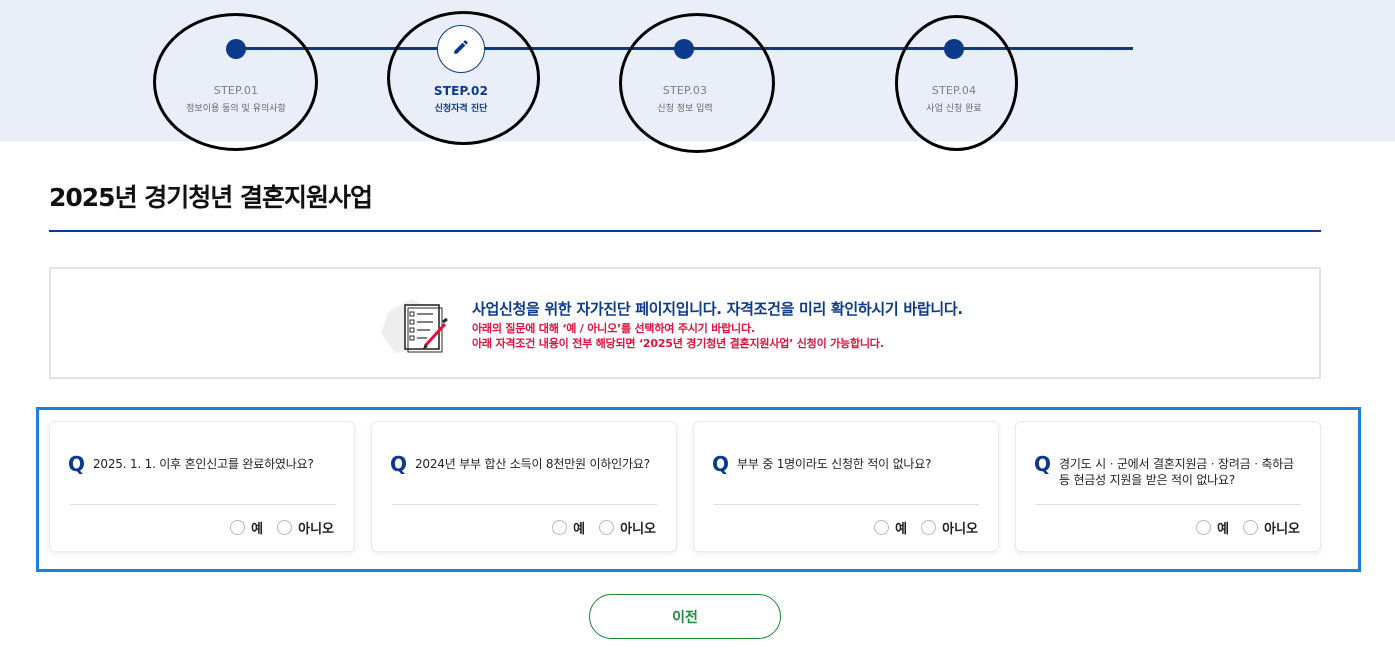 Image resolution: width=1395 pixels, height=660 pixels. I want to click on prev-button: 이전, so click(685, 616).